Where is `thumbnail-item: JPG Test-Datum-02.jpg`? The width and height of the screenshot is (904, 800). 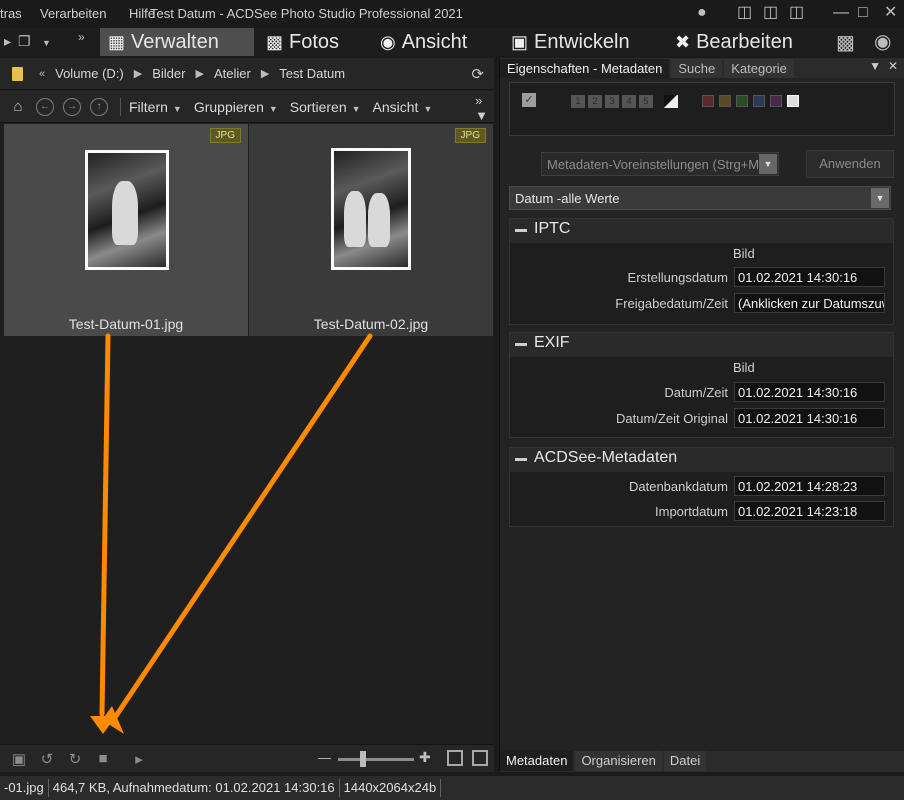
thumbnail-item: JPG Test-Datum-02.jpg is located at coordinates (371, 230).